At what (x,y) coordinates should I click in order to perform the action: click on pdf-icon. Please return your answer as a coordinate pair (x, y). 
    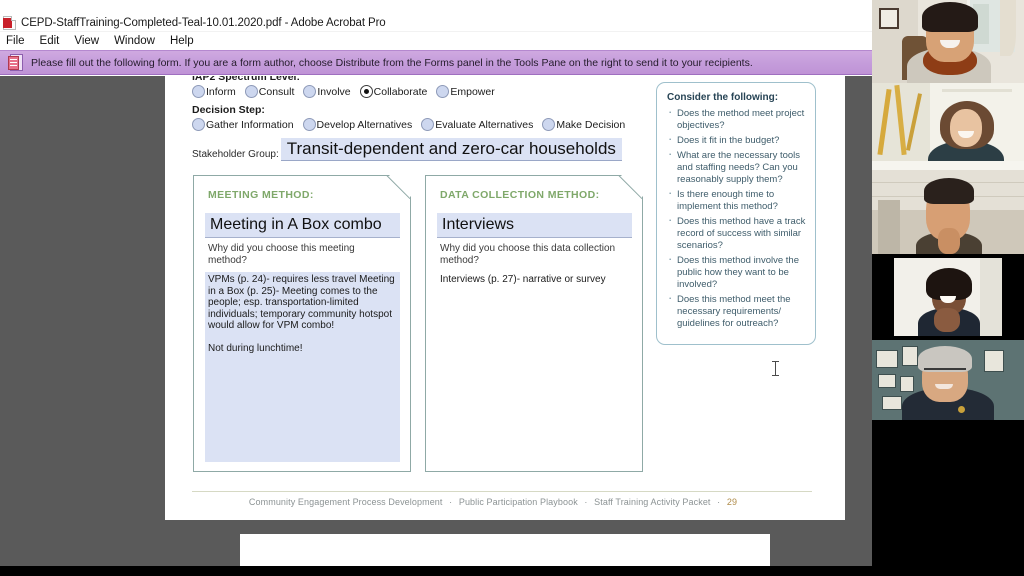
    Looking at the image, I should click on (9, 22).